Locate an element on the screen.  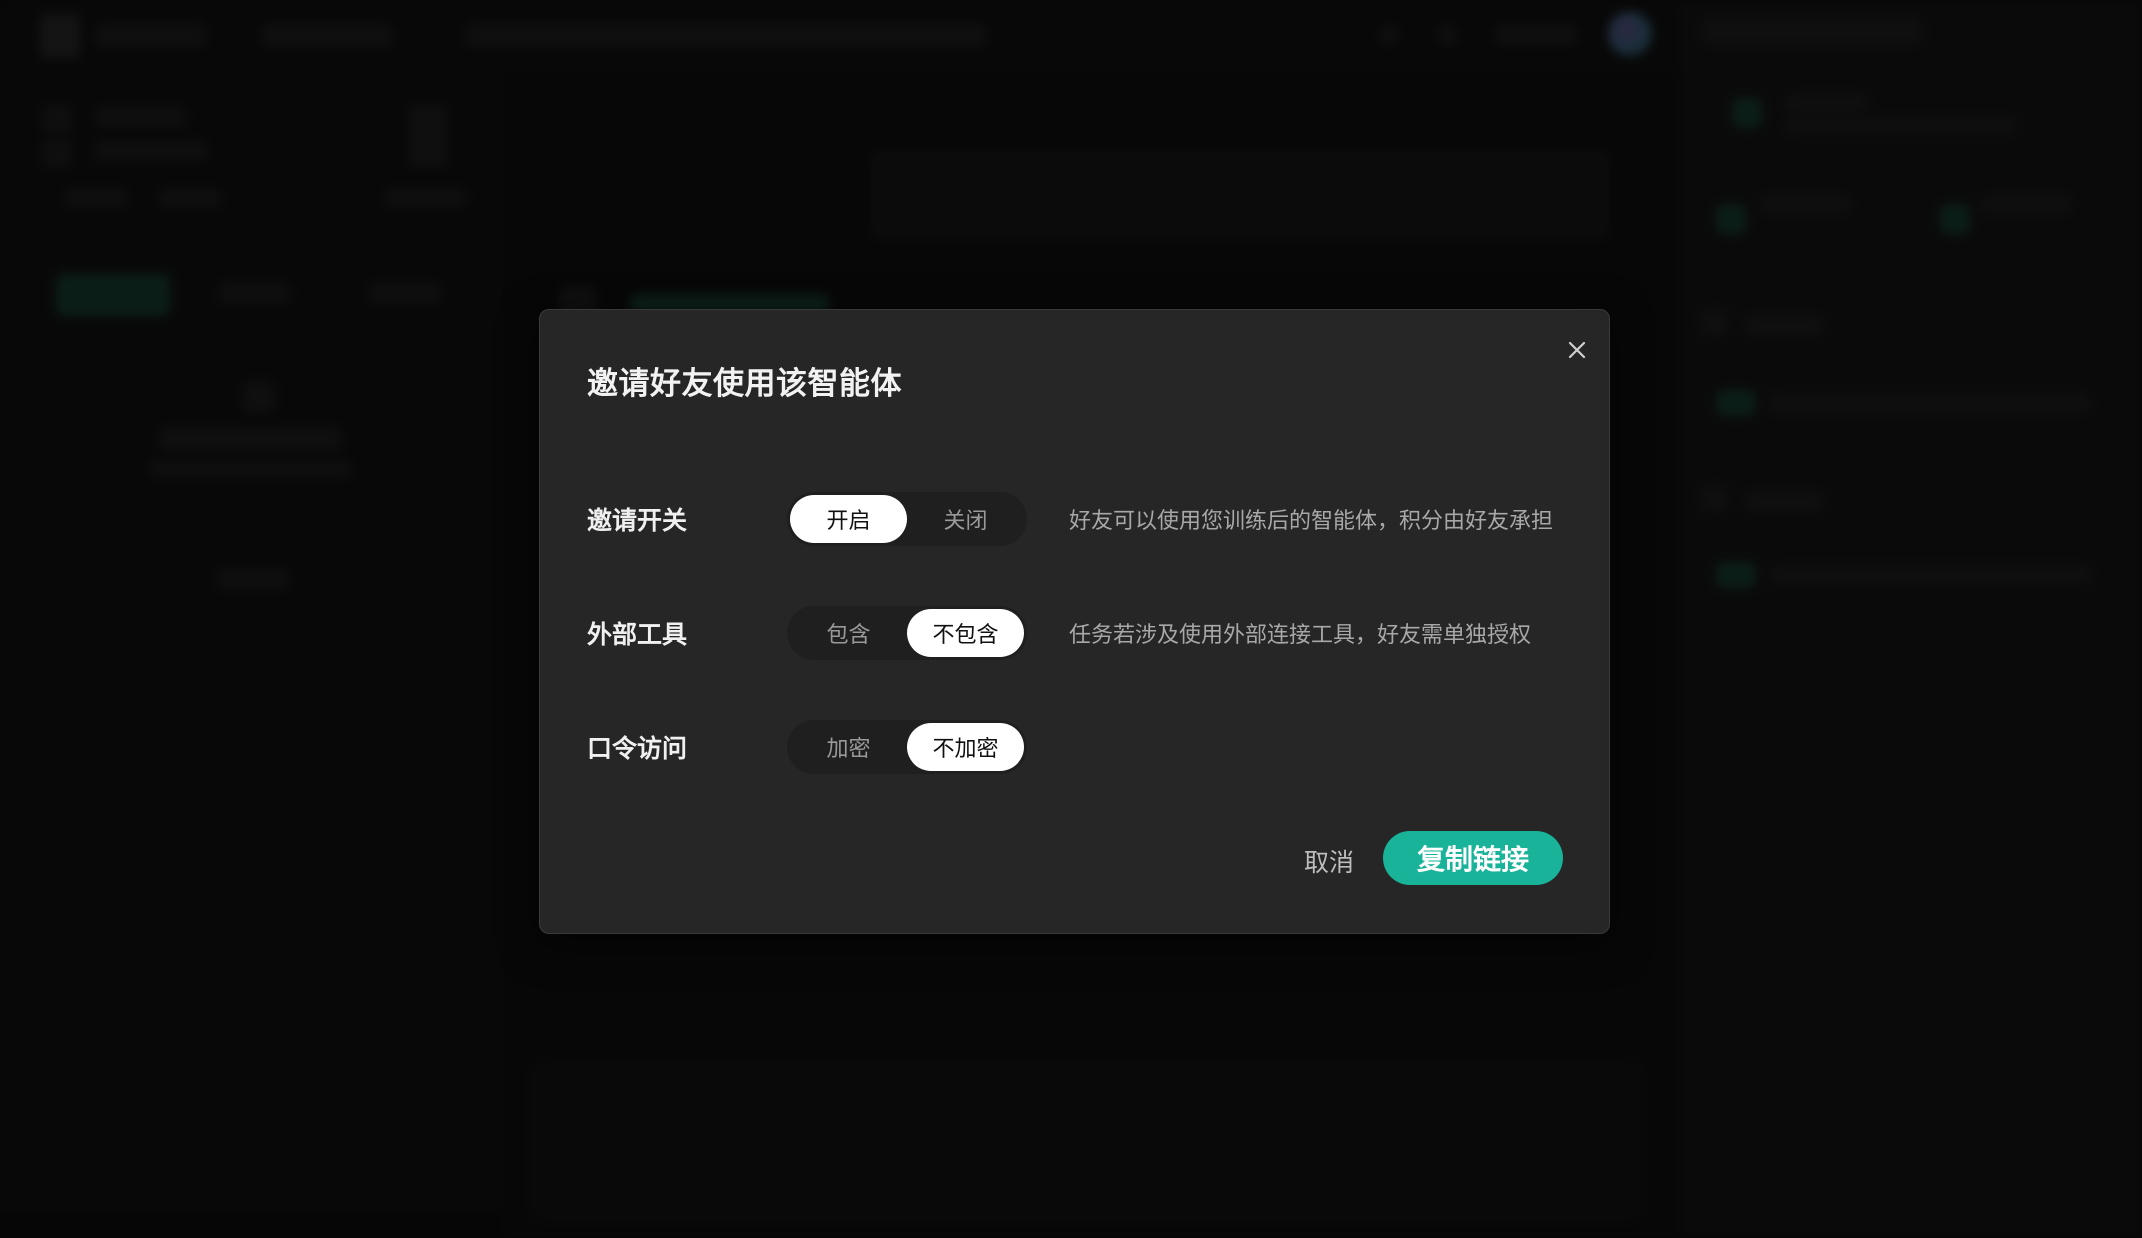
invite-switch-row: 邀请开关 开启 关闭 好友可以使用您训练后的智能体，积分由好友承担 is located at coordinates (1070, 519).